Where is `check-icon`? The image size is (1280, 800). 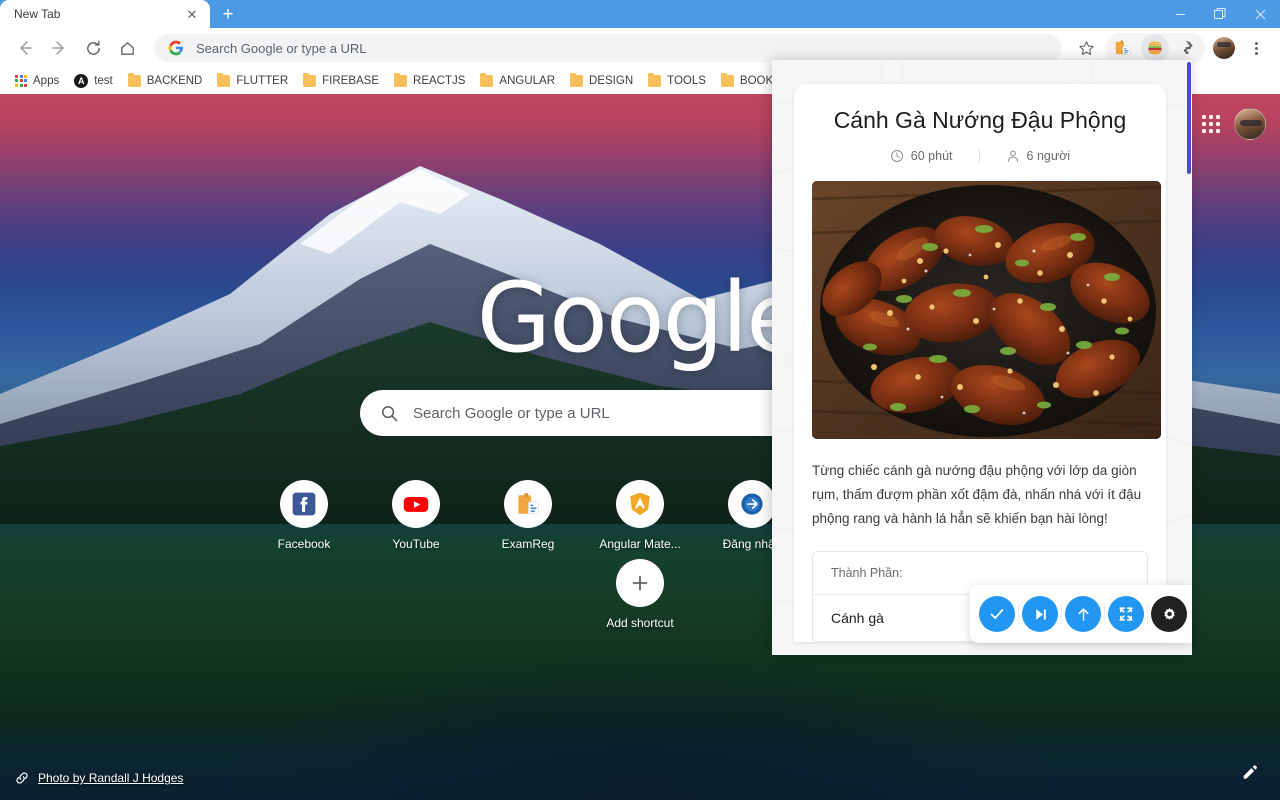
check-icon is located at coordinates (997, 614).